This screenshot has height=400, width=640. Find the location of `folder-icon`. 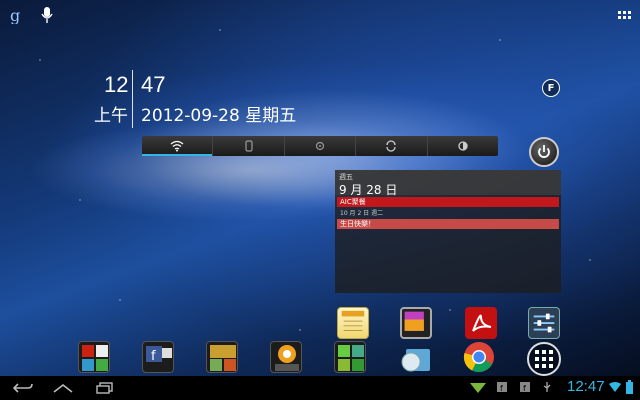

folder-icon is located at coordinates (95, 358).